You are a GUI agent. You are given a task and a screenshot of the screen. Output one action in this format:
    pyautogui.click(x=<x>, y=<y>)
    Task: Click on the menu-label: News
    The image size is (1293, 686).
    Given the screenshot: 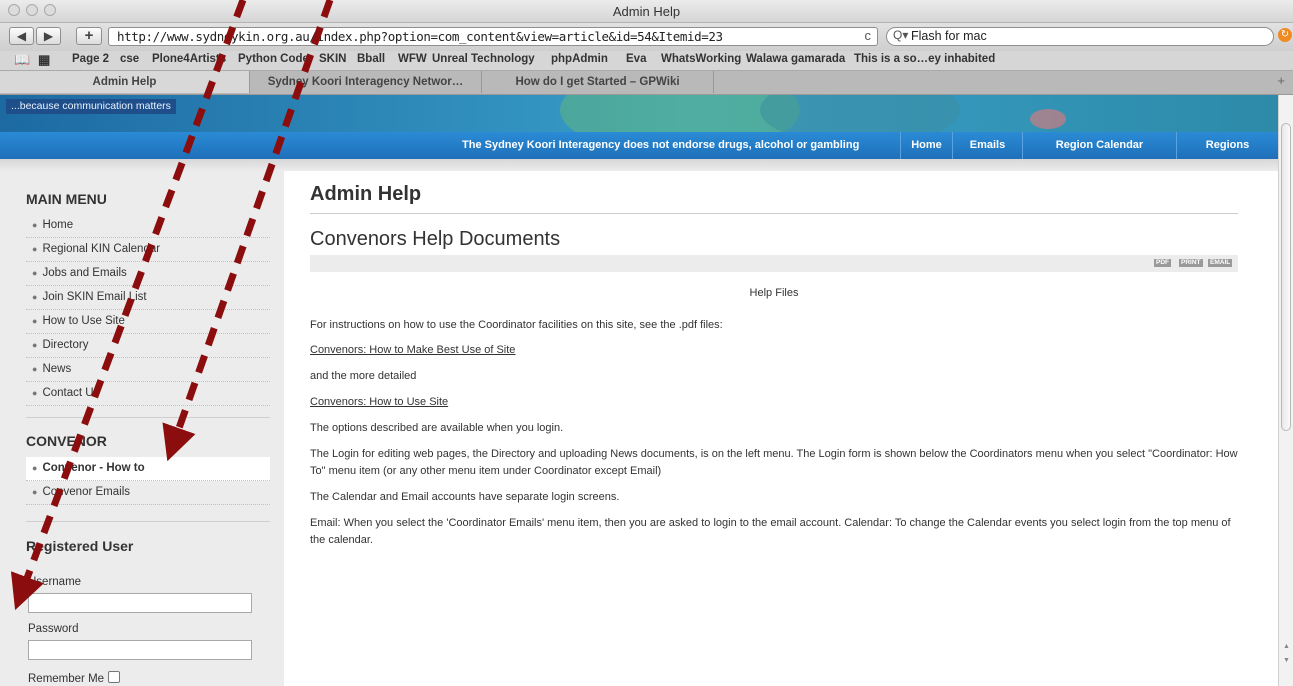 What is the action you would take?
    pyautogui.click(x=57, y=369)
    